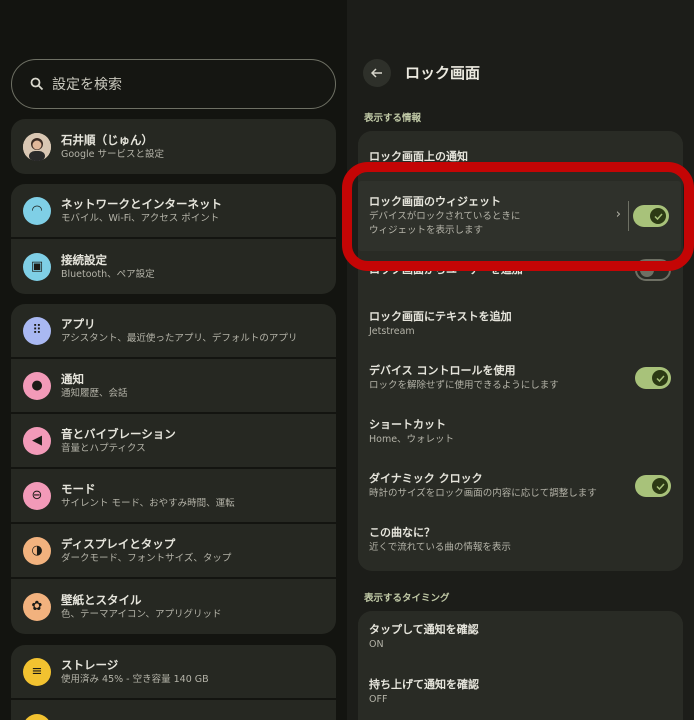  I want to click on row-subtitle: ON, so click(376, 644).